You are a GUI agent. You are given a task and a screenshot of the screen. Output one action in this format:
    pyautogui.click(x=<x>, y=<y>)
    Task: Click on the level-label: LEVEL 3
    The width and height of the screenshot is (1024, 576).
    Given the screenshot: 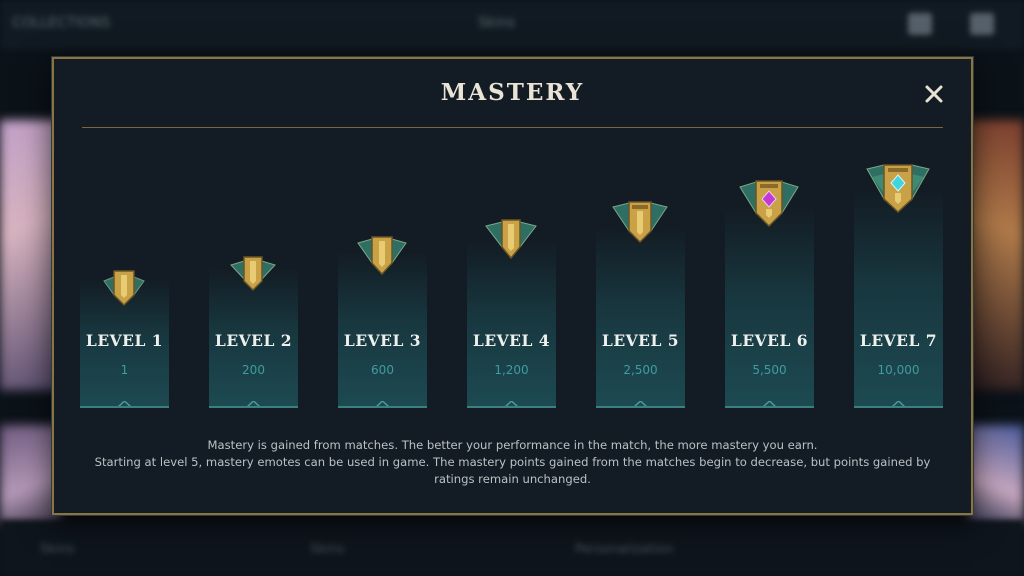 What is the action you would take?
    pyautogui.click(x=382, y=340)
    